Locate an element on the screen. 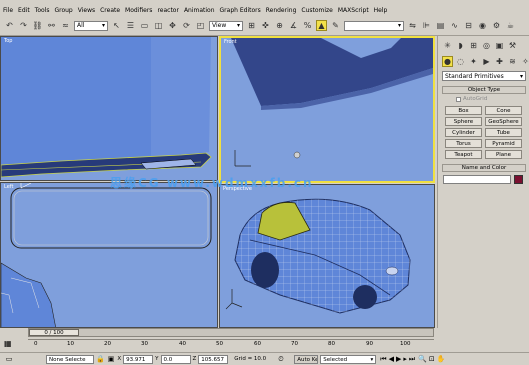  helpers-icon: ✚ is located at coordinates (499, 61).